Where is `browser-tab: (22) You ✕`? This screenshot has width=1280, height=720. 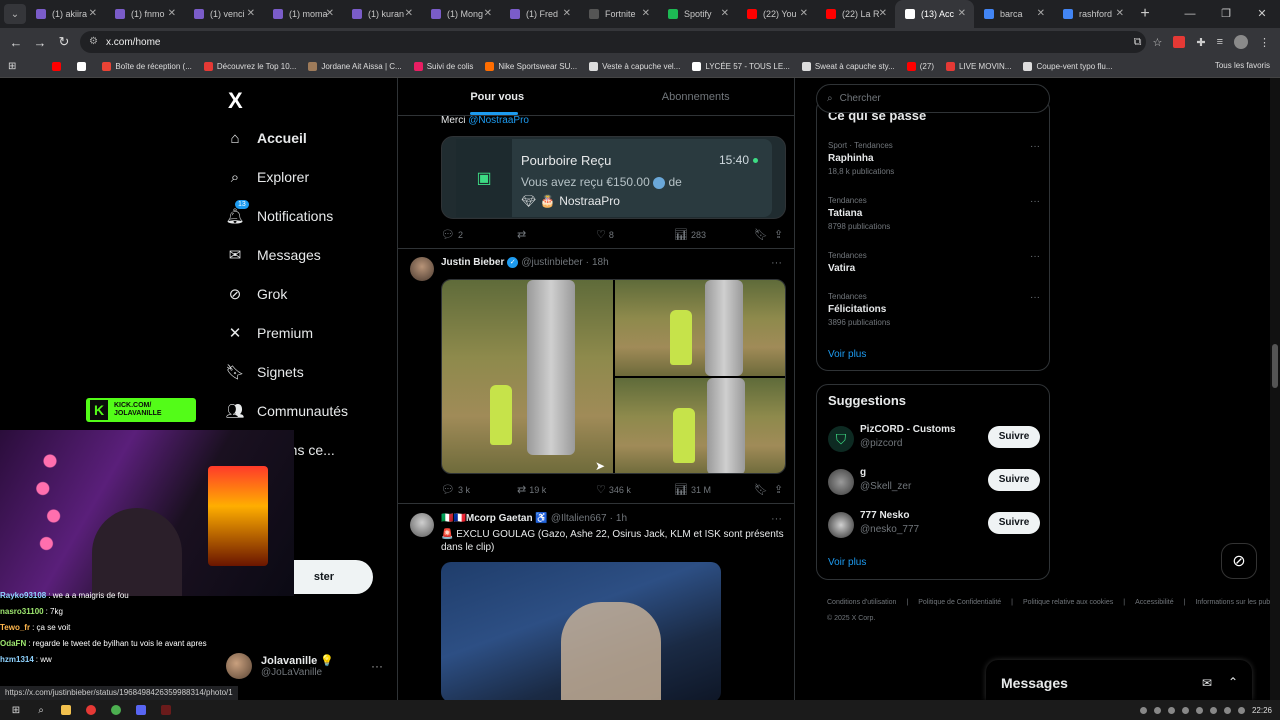 browser-tab: (22) You ✕ is located at coordinates (776, 14).